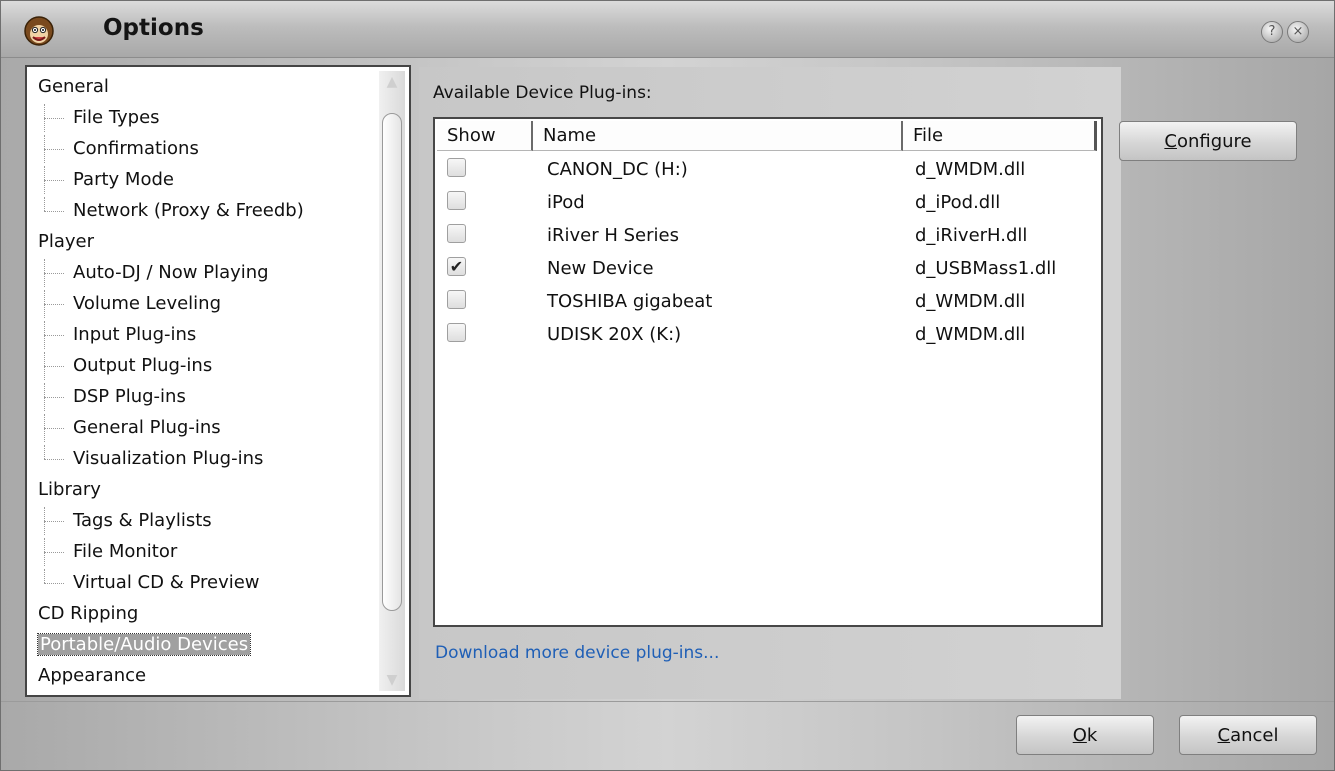  I want to click on plugin-name: TOSHIBA gigabeat, so click(630, 301).